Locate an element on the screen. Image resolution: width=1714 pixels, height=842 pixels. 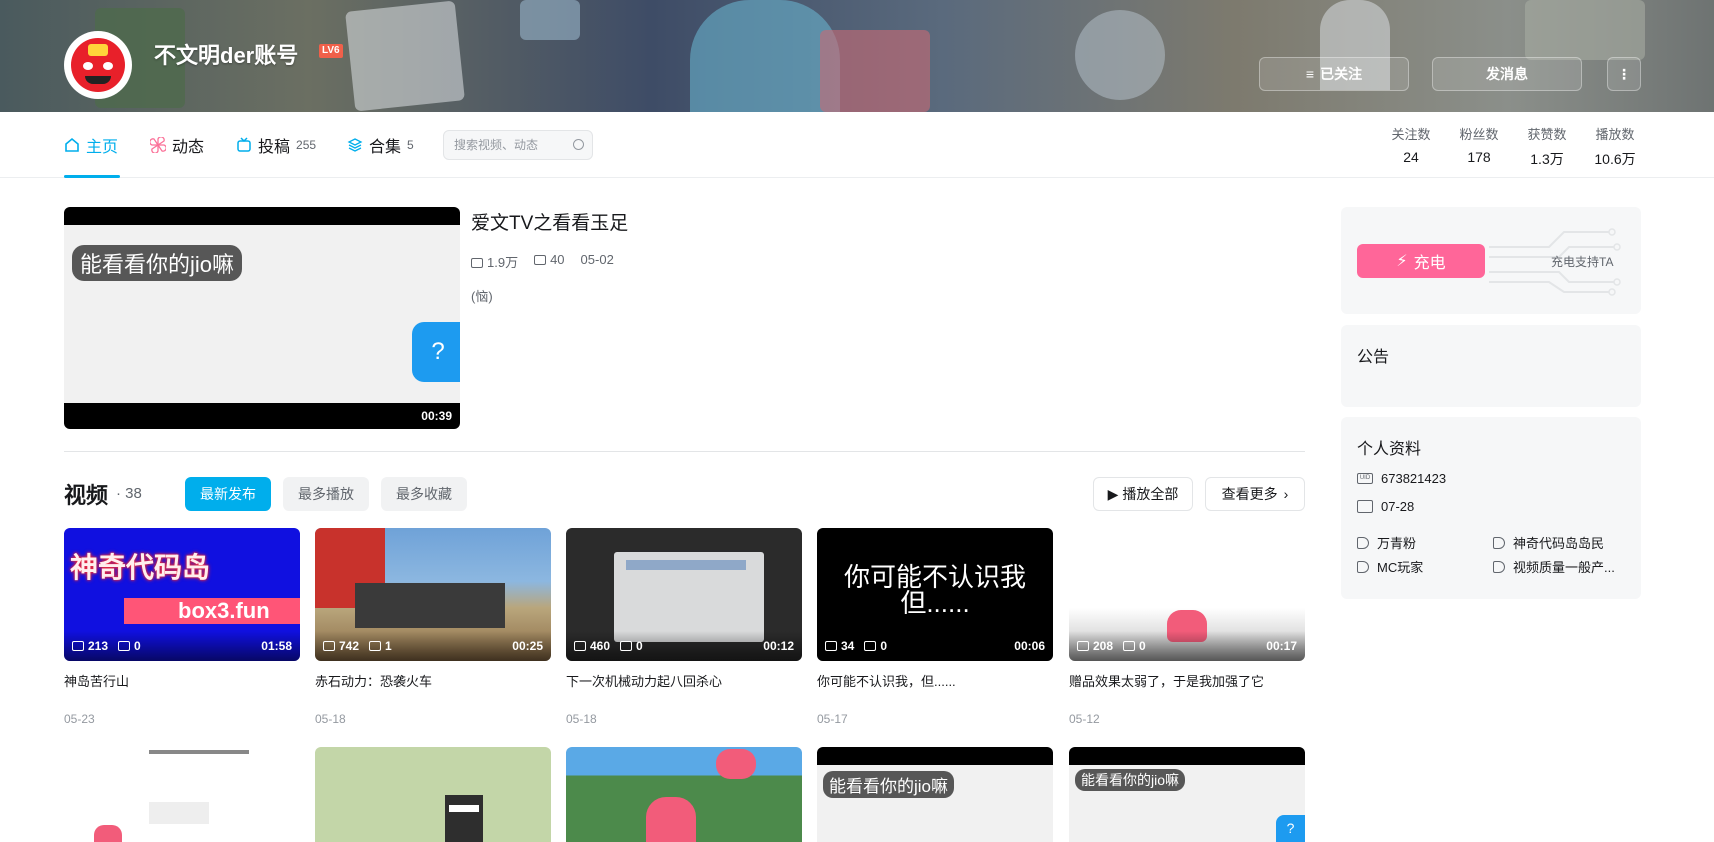
sort-most-played-button: 最多播放 is located at coordinates (326, 494).